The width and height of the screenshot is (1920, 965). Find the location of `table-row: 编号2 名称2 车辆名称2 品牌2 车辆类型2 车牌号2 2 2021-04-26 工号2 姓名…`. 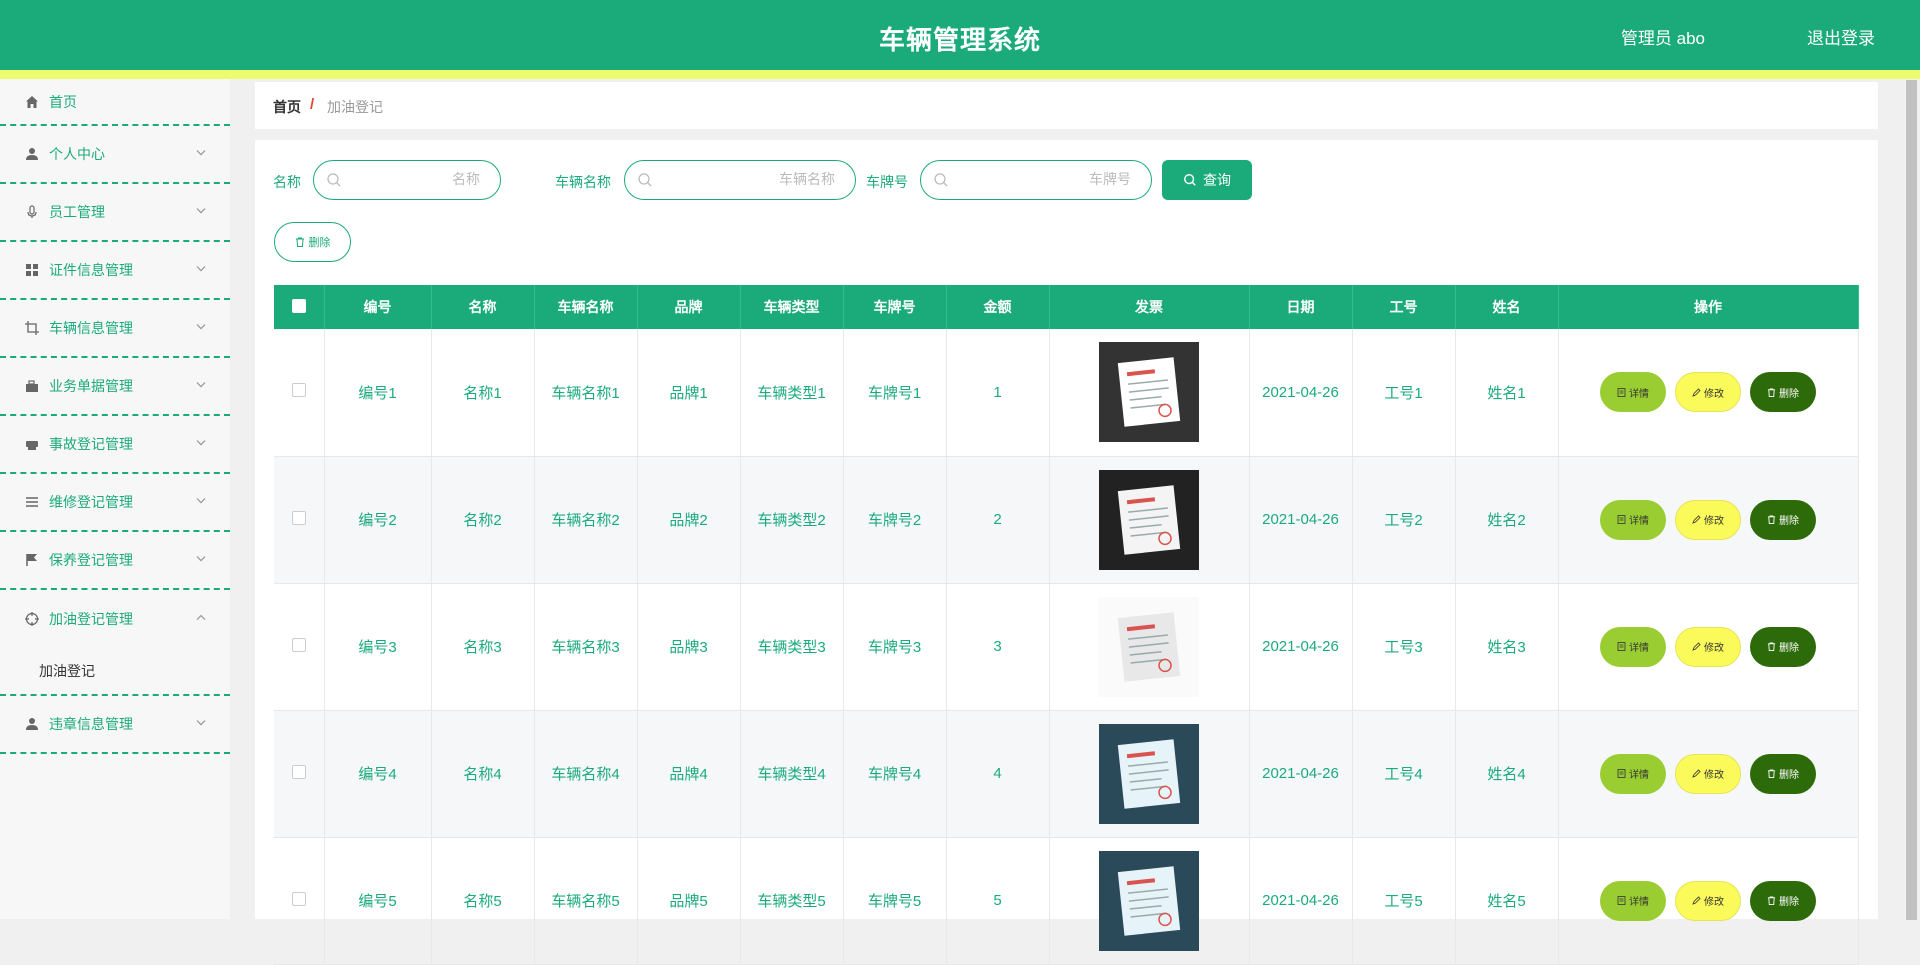

table-row: 编号2 名称2 车辆名称2 品牌2 车辆类型2 车牌号2 2 2021-04-26 工号2 姓名… is located at coordinates (1066, 520).